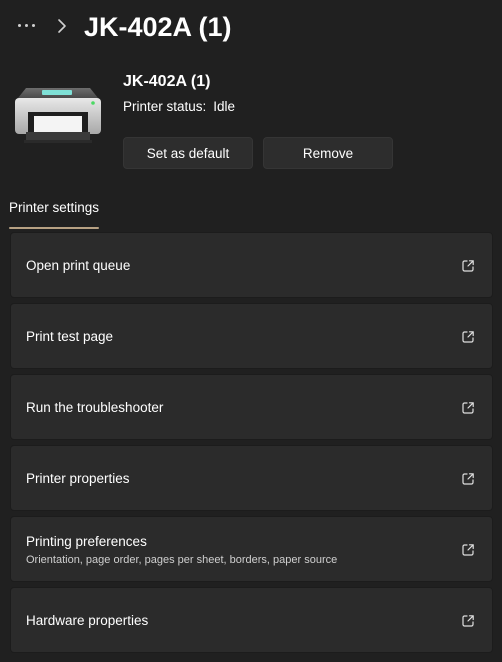 The image size is (502, 662). What do you see at coordinates (87, 620) in the screenshot?
I see `card-title: Hardware properties` at bounding box center [87, 620].